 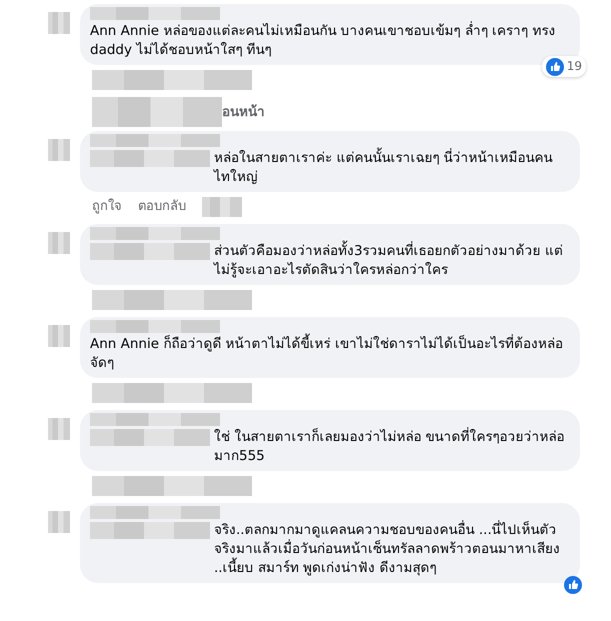 What do you see at coordinates (390, 168) in the screenshot?
I see `comment-text: หล่อในสายตาเราค่ะ แต่คนนั้นเราเฉยๆ นี่ว่าหน้าเหมือนคนไทใหญ่` at bounding box center [390, 168].